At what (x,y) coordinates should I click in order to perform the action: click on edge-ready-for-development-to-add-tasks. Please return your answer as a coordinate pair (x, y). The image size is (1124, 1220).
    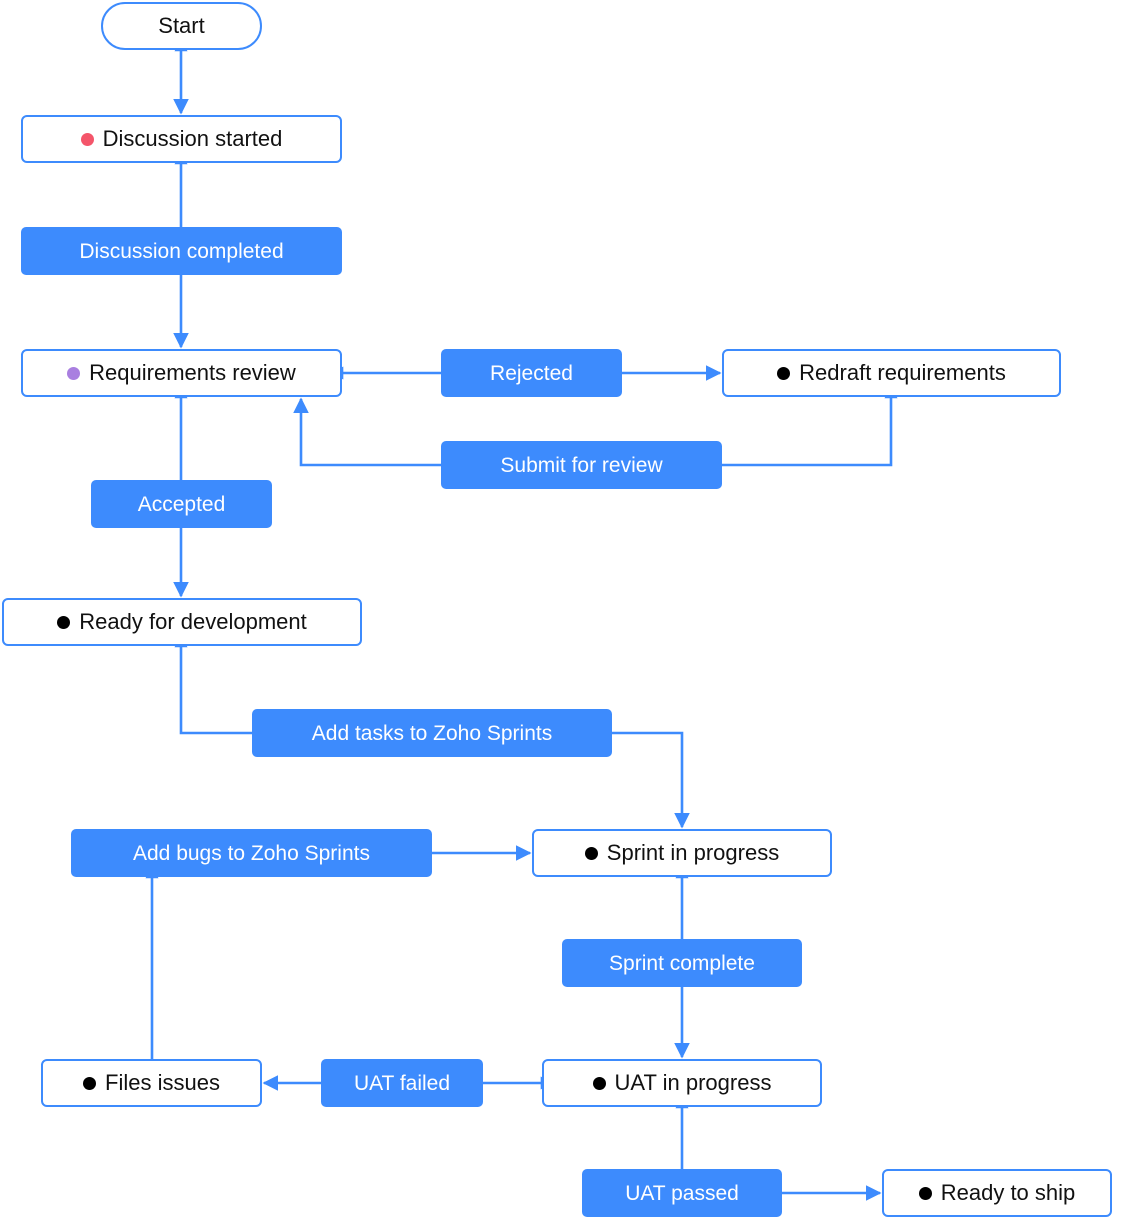
    Looking at the image, I should click on (213, 684).